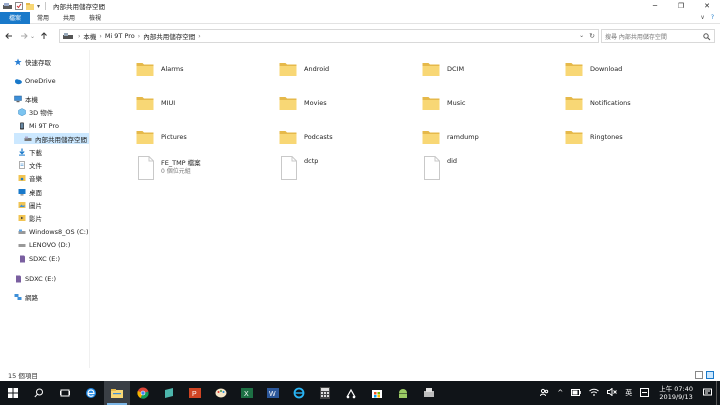  Describe the element at coordinates (69, 18) in the screenshot. I see `tab-share: 共用` at that location.